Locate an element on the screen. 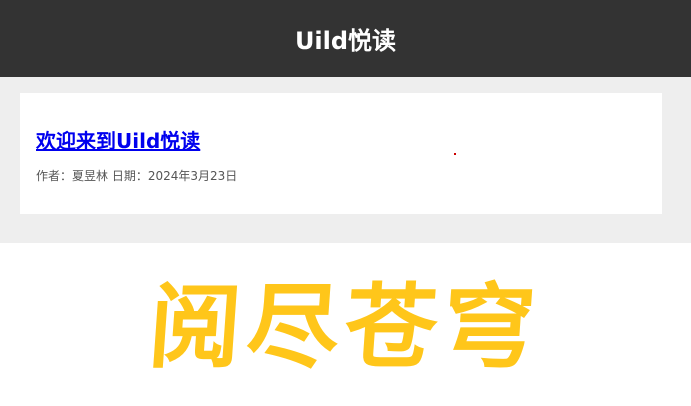 The width and height of the screenshot is (691, 406). post-meta: 作者：夏昱林 日期：2024年3月23日 is located at coordinates (137, 176).